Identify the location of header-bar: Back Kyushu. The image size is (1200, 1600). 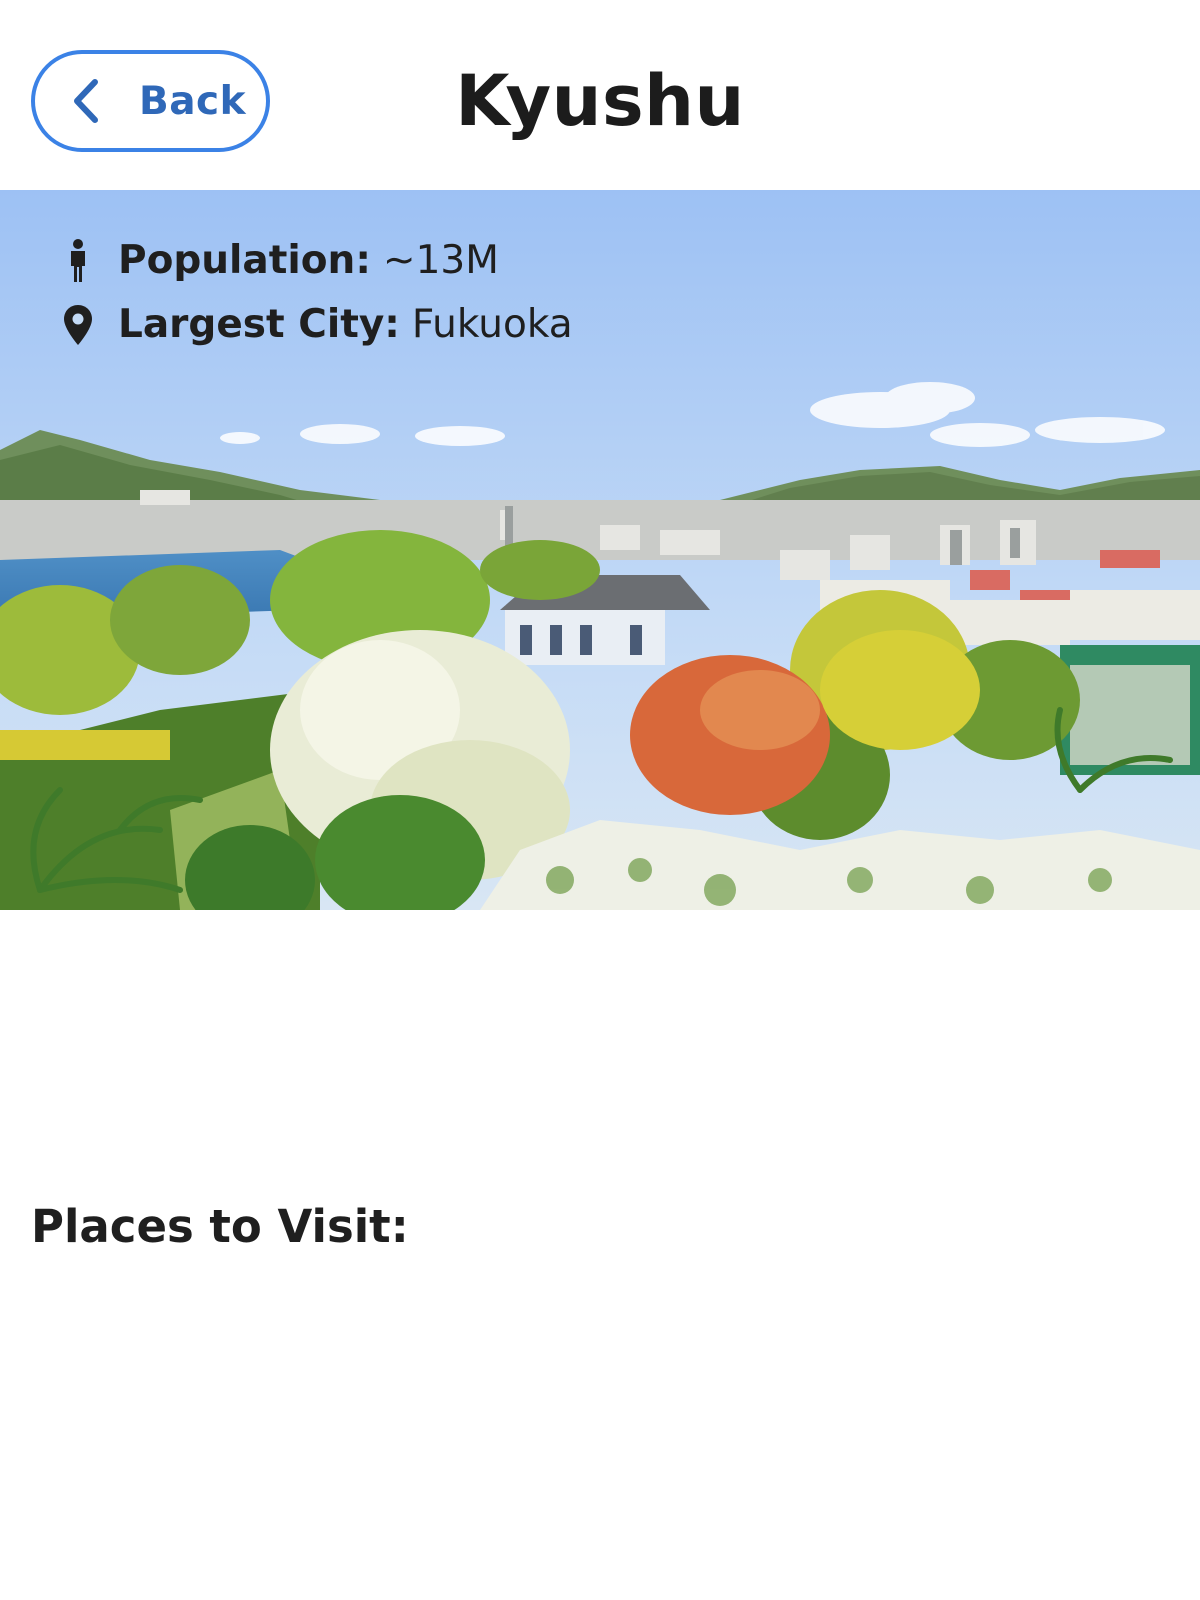
(600, 95).